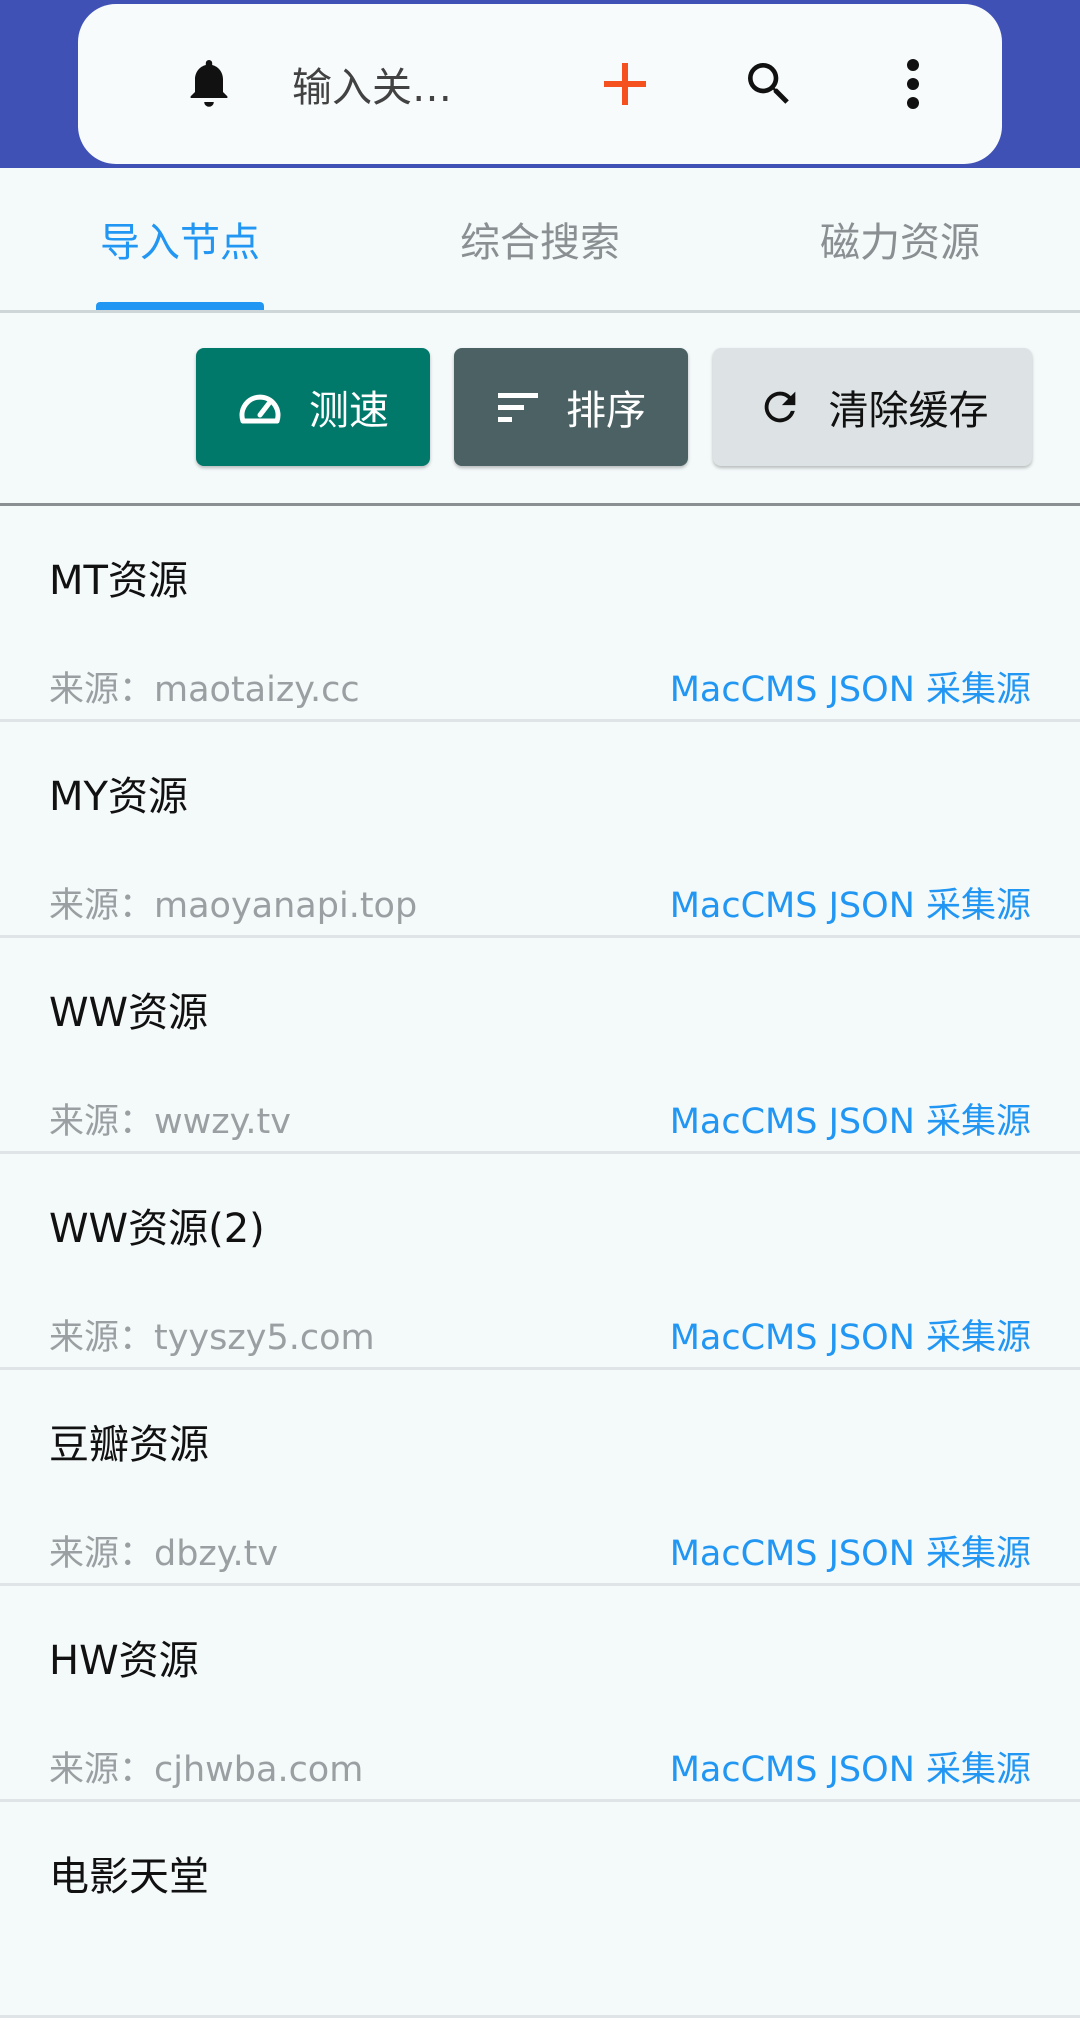 This screenshot has width=1080, height=2018. I want to click on clear-cache-button: 清除缓存, so click(872, 407).